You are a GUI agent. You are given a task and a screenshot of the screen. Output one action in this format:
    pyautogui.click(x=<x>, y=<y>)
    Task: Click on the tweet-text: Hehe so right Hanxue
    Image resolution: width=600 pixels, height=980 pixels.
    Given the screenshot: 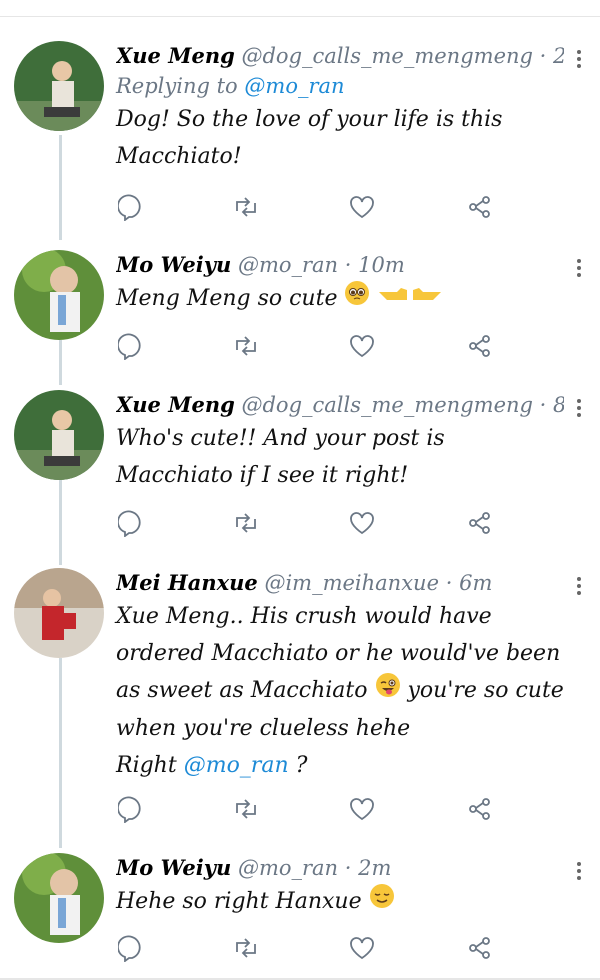 What is the action you would take?
    pyautogui.click(x=340, y=902)
    